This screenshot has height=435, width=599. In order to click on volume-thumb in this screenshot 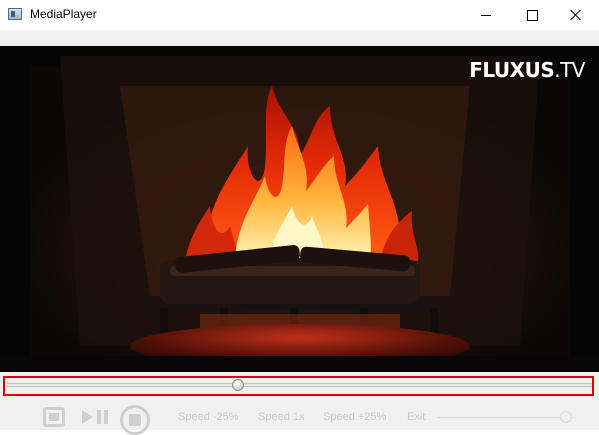, I will do `click(565, 417)`.